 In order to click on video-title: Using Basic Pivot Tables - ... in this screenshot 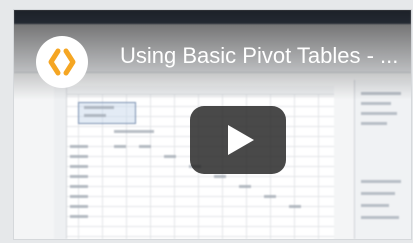, I will do `click(265, 56)`.